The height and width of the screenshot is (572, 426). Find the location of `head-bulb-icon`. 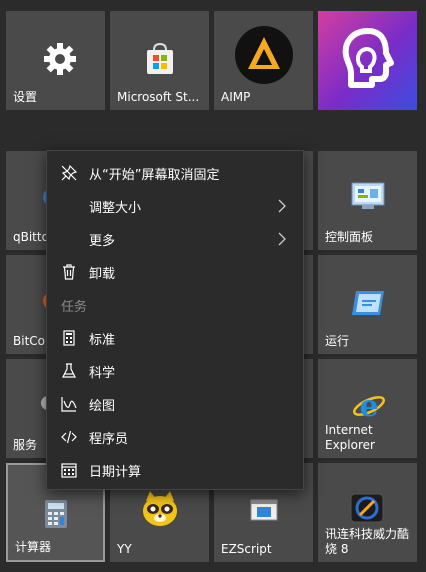

head-bulb-icon is located at coordinates (368, 58).